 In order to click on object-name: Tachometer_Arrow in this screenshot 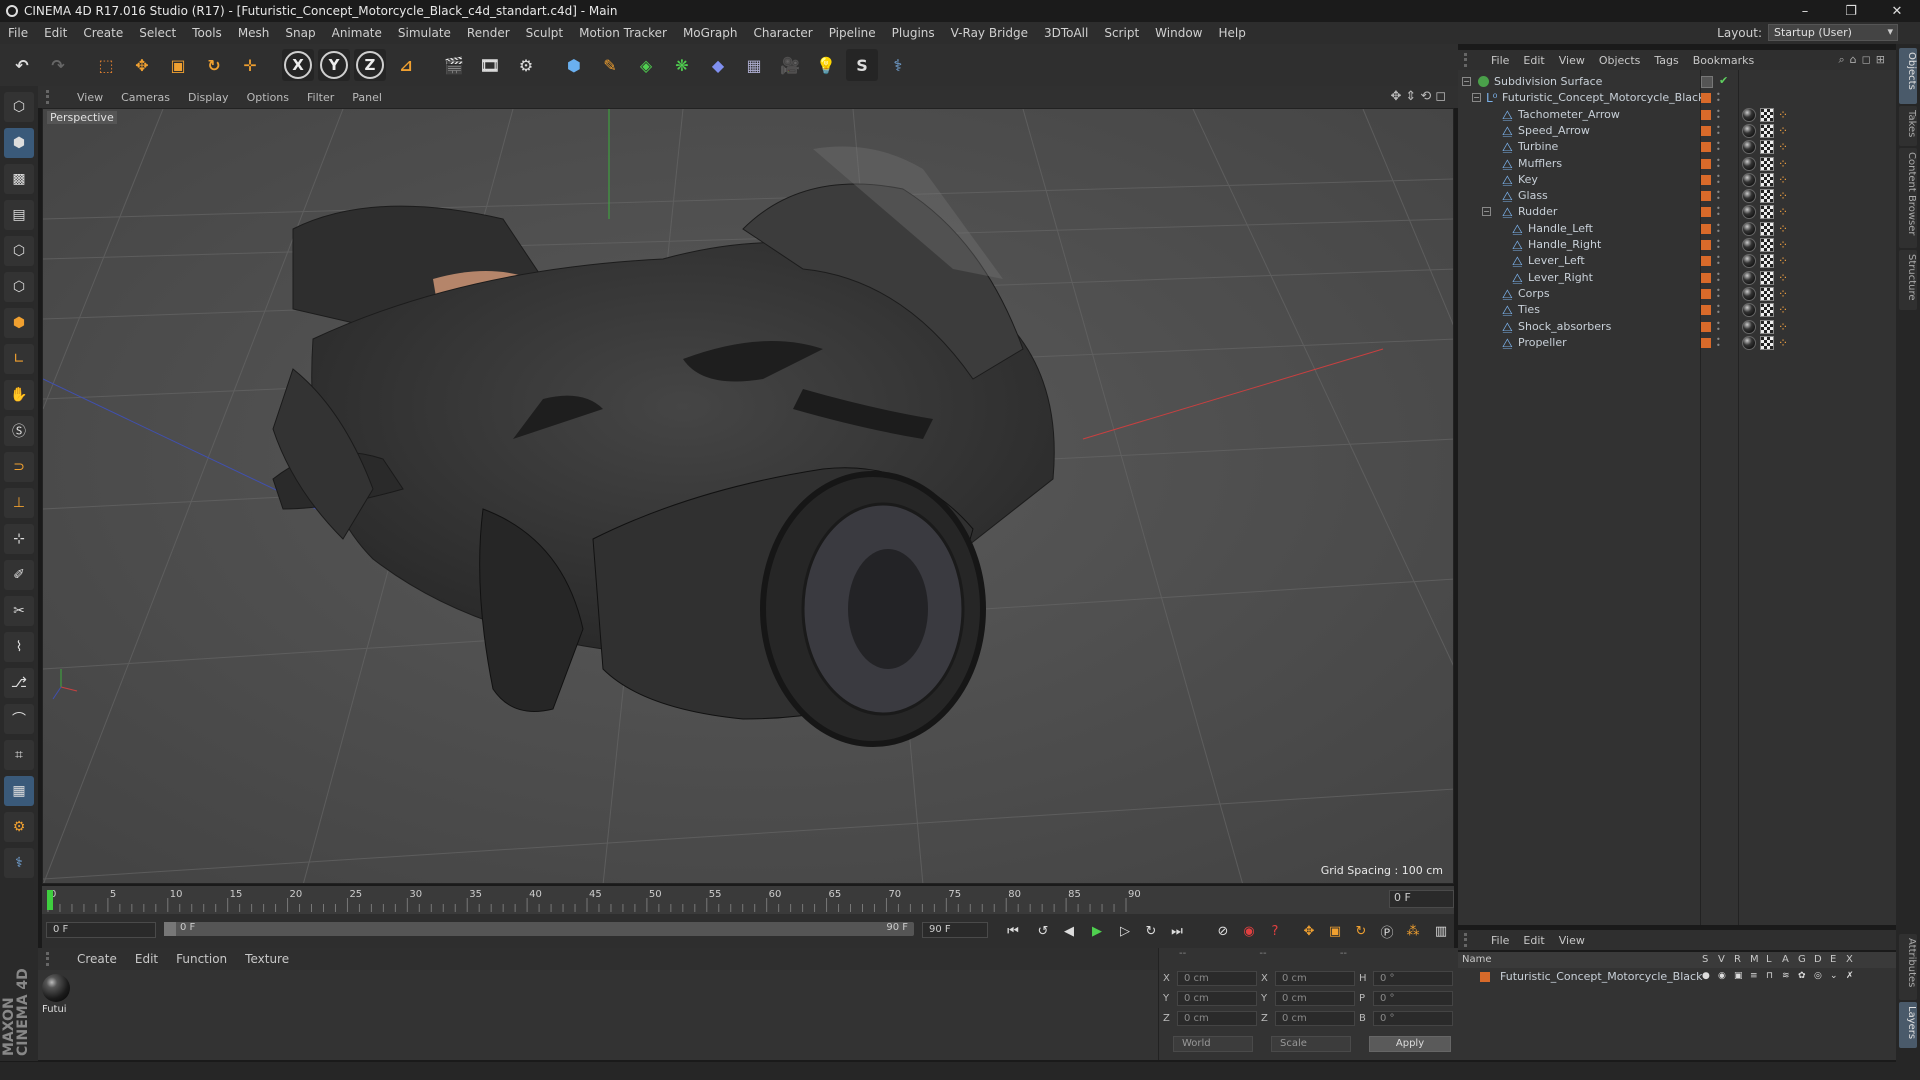, I will do `click(1569, 114)`.